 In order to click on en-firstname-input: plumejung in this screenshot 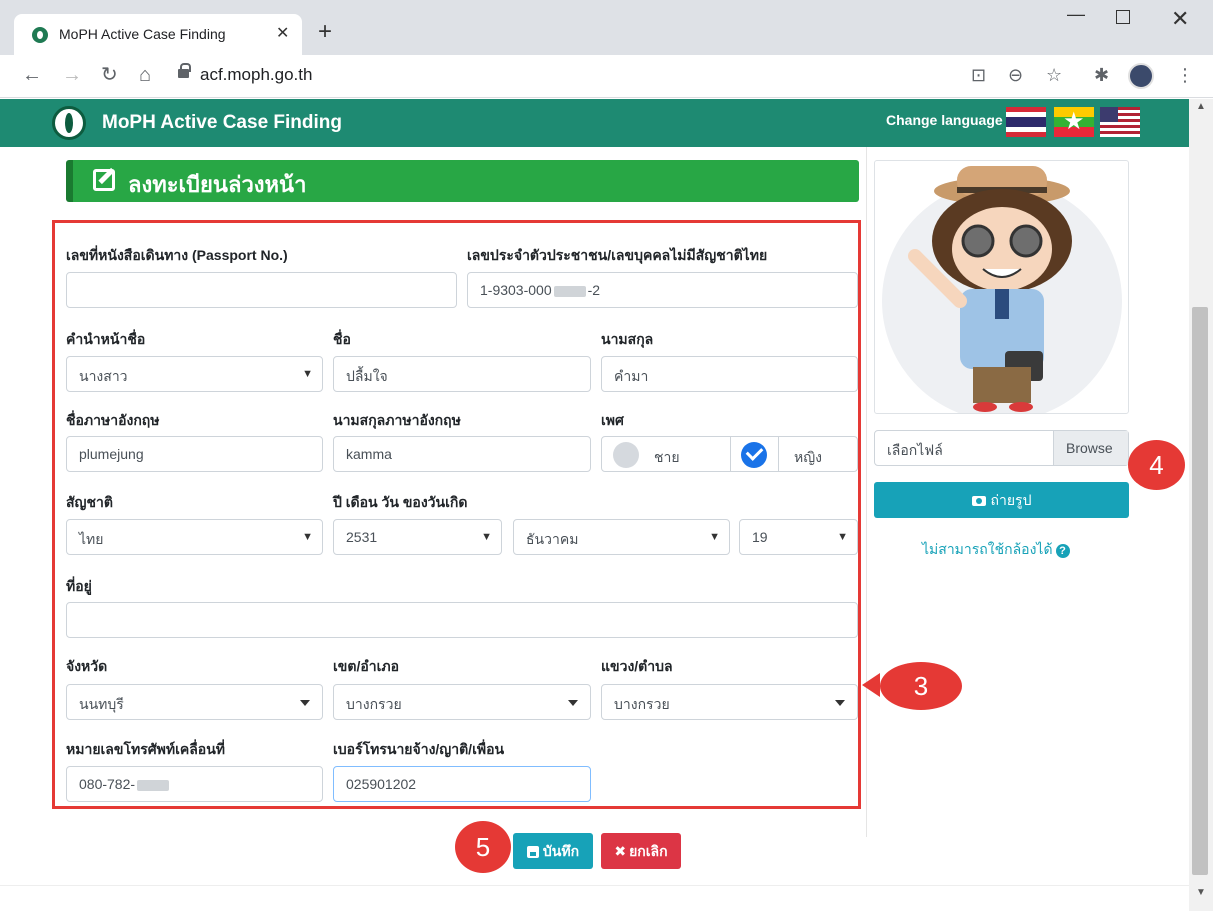, I will do `click(194, 454)`.